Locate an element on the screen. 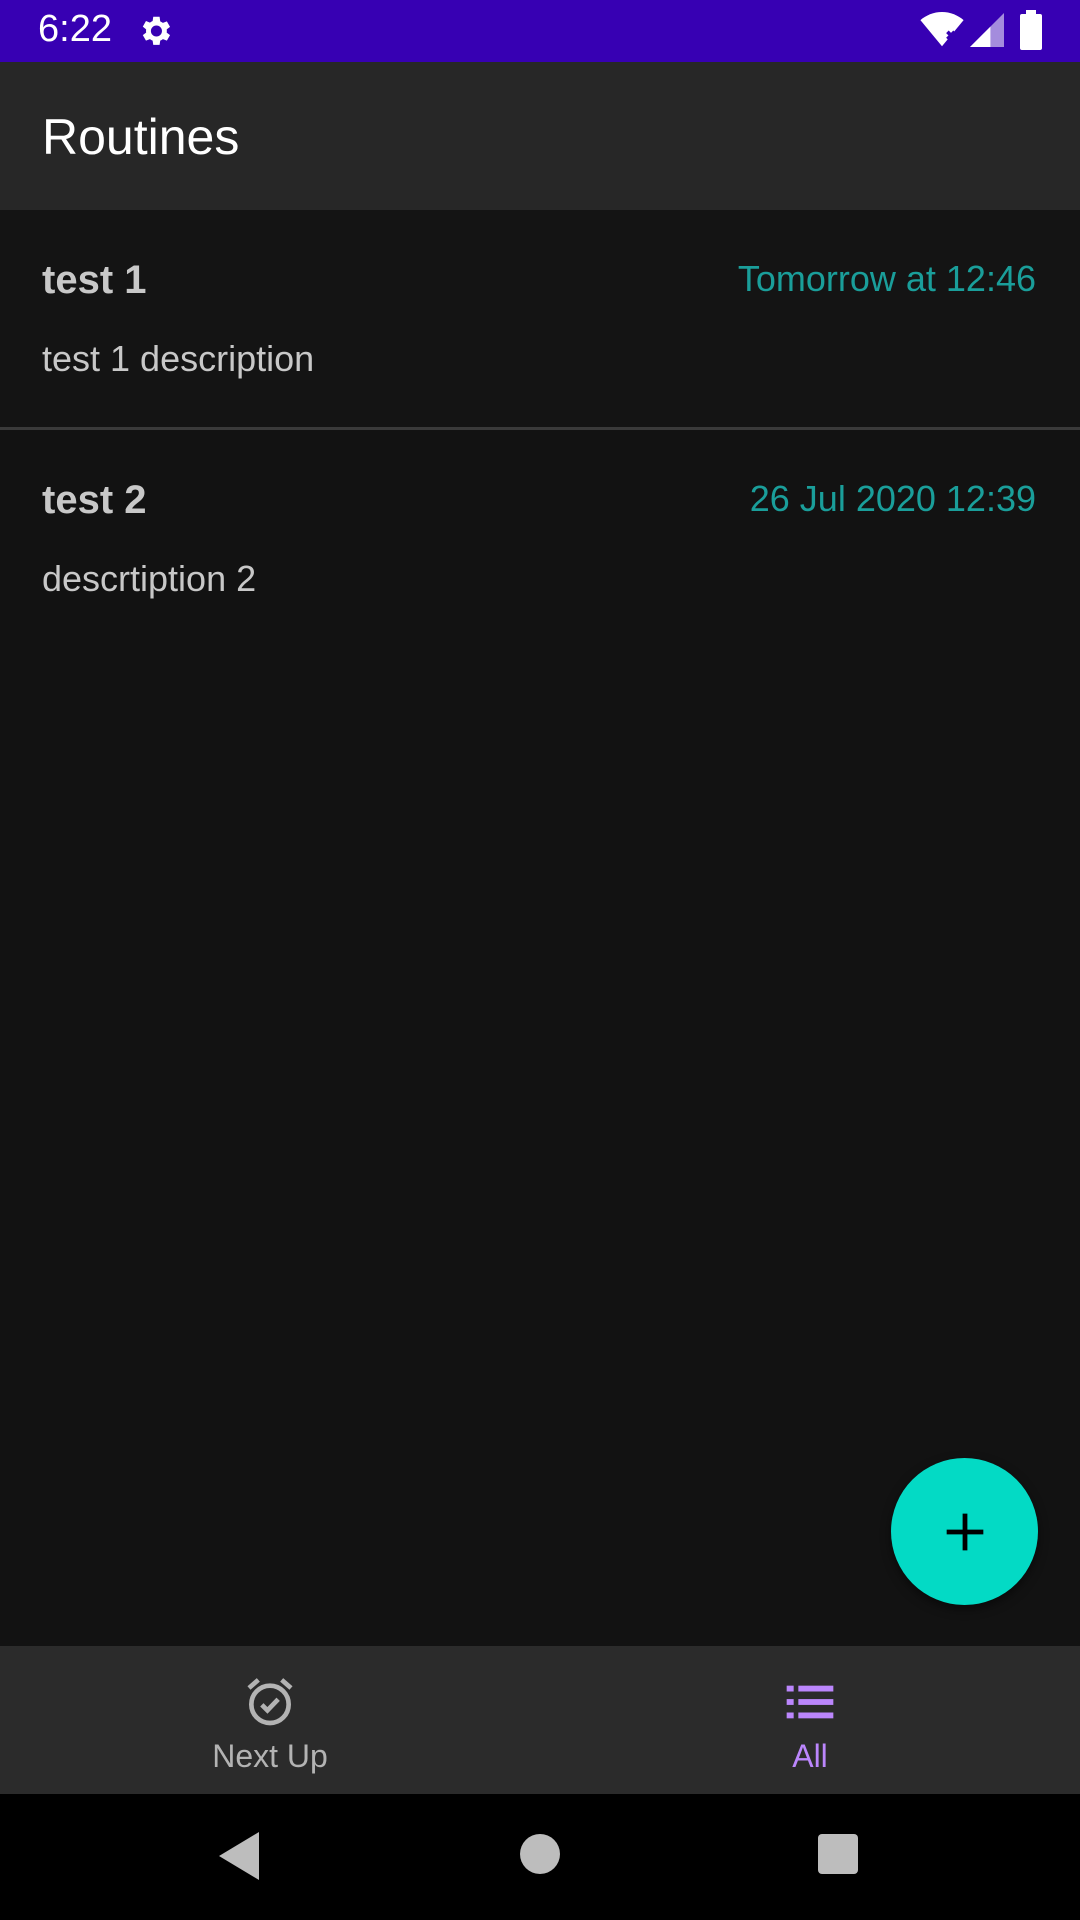 The height and width of the screenshot is (1920, 1080). recents-icon is located at coordinates (838, 1854).